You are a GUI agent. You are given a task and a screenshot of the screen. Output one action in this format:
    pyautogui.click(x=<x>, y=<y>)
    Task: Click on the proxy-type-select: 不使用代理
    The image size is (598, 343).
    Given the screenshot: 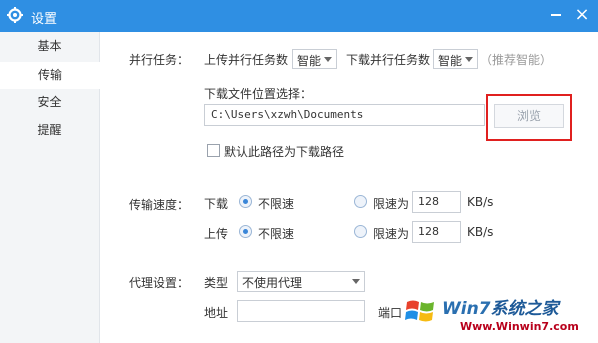 What is the action you would take?
    pyautogui.click(x=301, y=281)
    